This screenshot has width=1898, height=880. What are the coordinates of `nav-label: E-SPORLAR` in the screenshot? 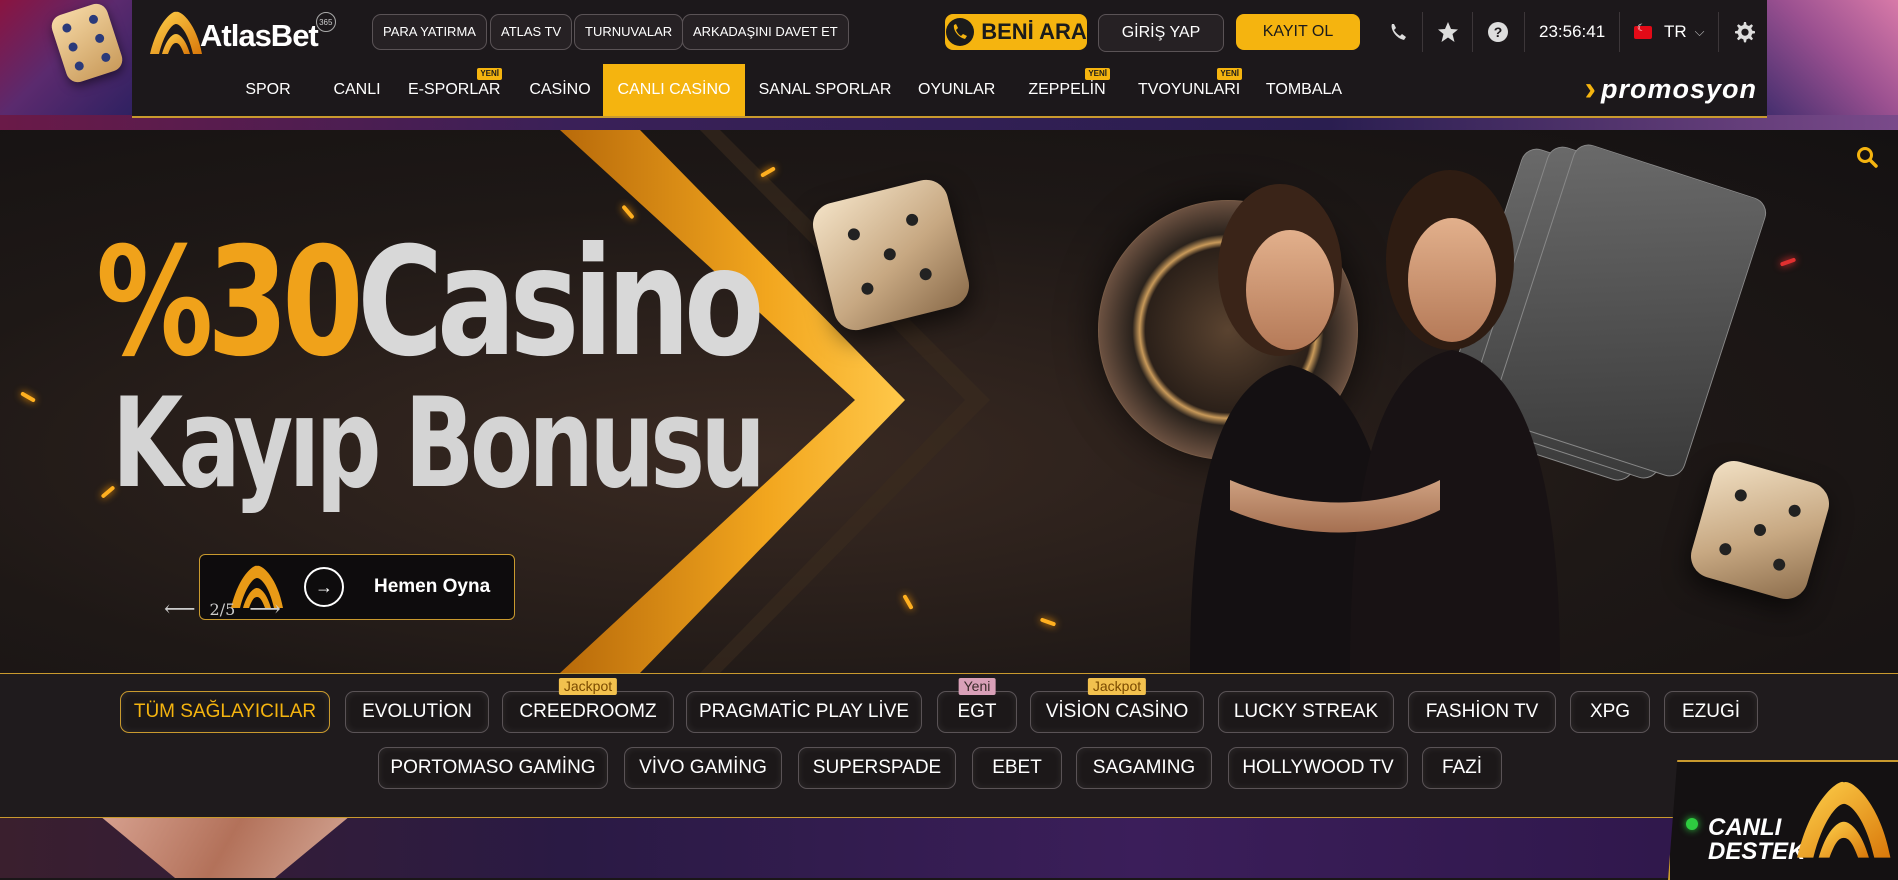 It's located at (454, 89).